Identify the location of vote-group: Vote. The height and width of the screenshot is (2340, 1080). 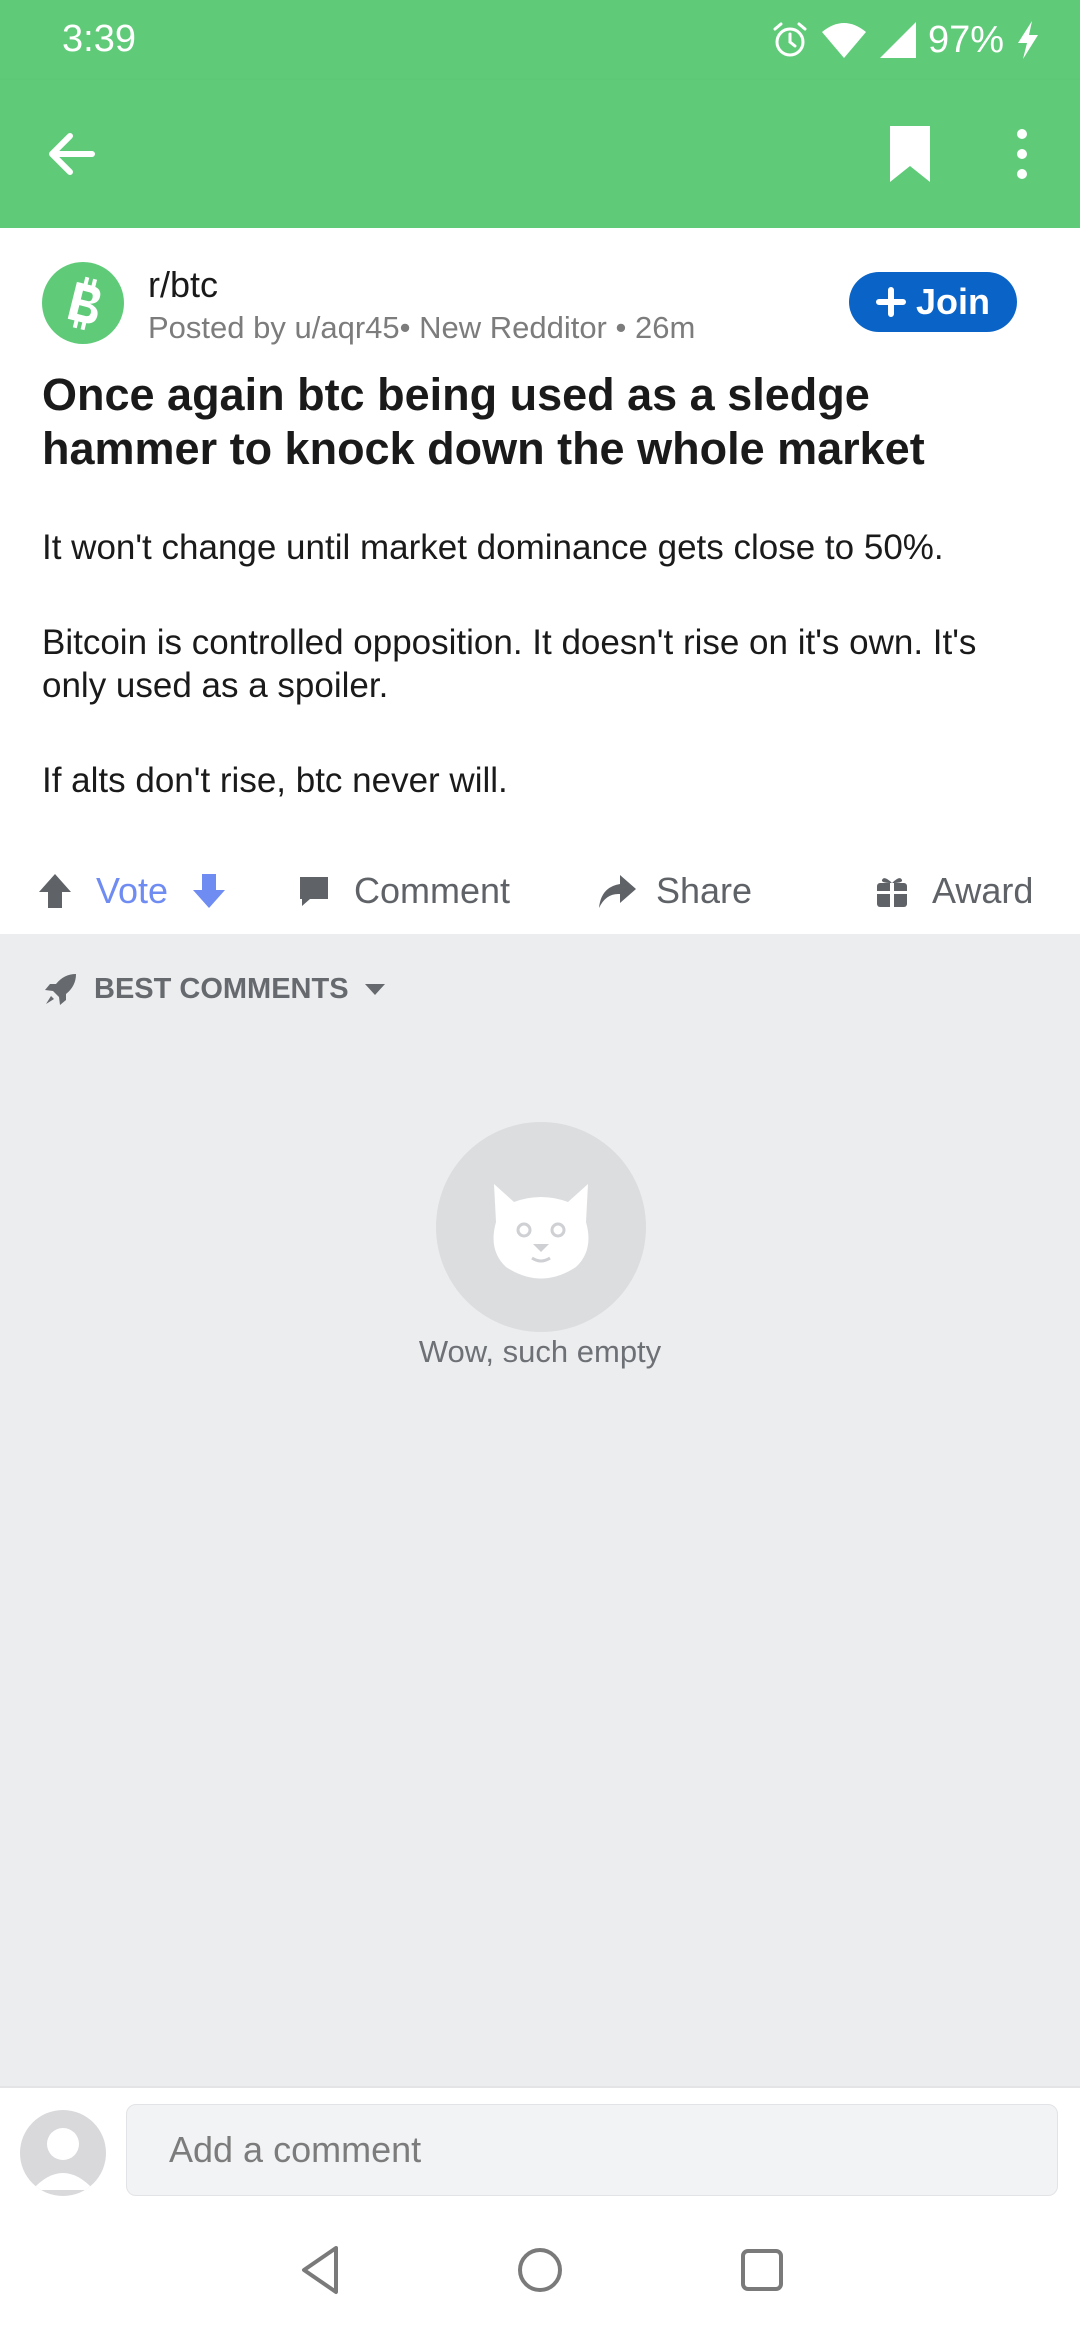
(132, 891).